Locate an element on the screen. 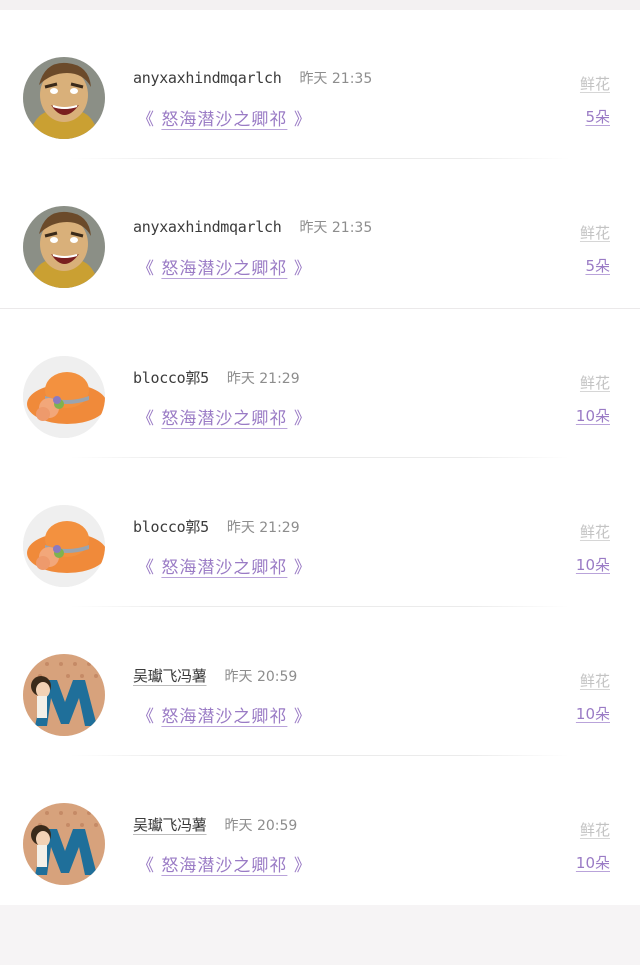  top-bar is located at coordinates (320, 5).